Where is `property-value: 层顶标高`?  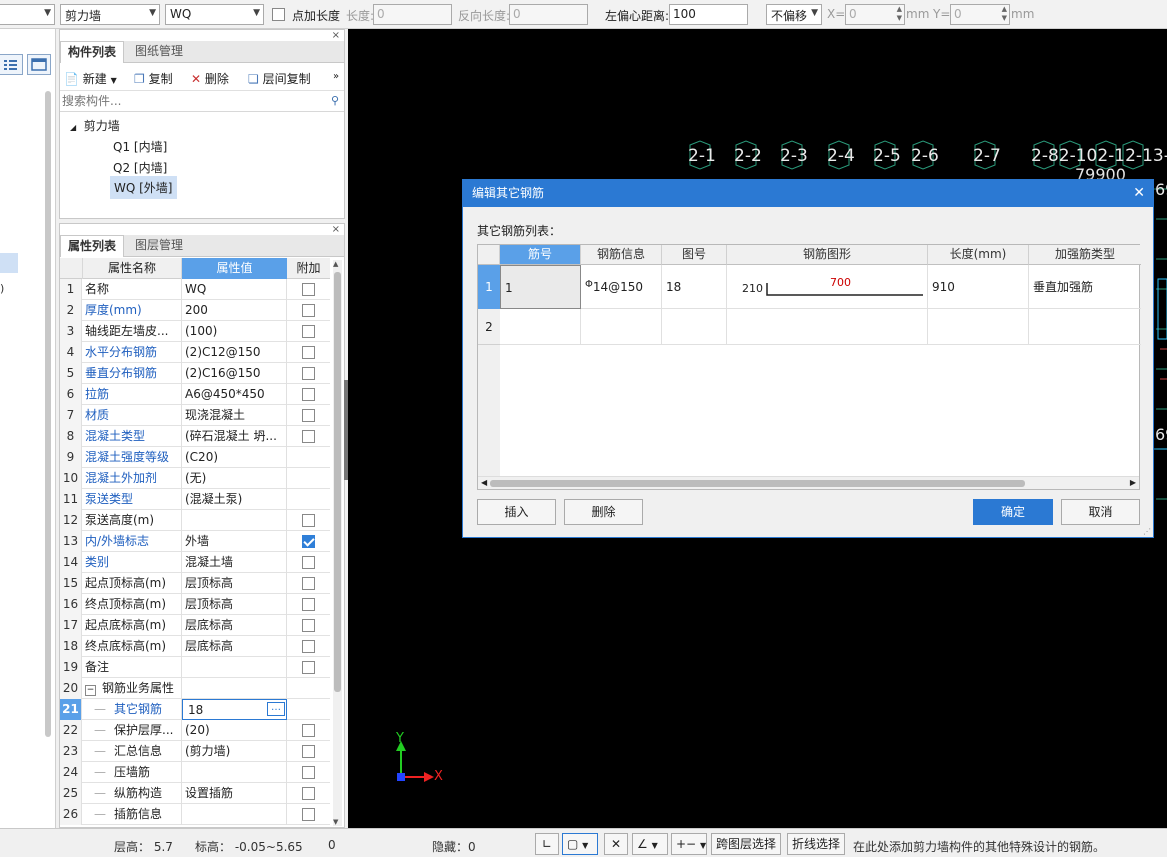 property-value: 层顶标高 is located at coordinates (234, 583).